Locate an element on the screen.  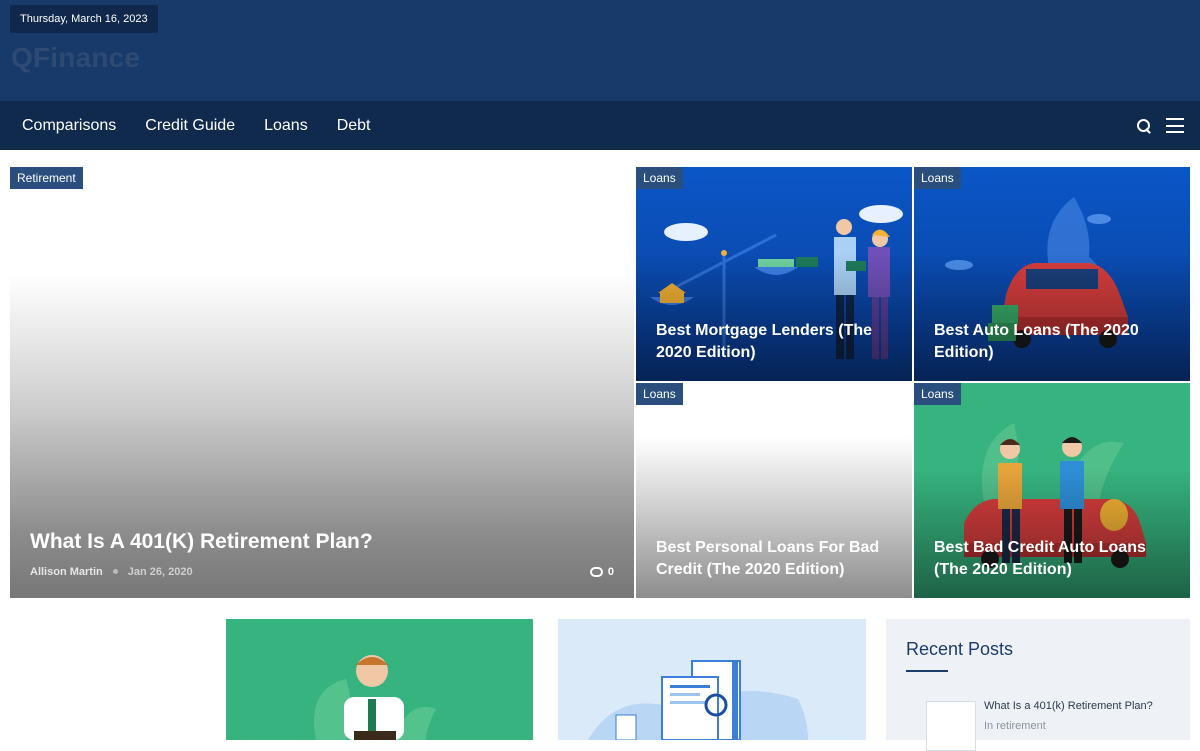
main-nav: Comparisons Credit Guide Loans Debt is located at coordinates (600, 125).